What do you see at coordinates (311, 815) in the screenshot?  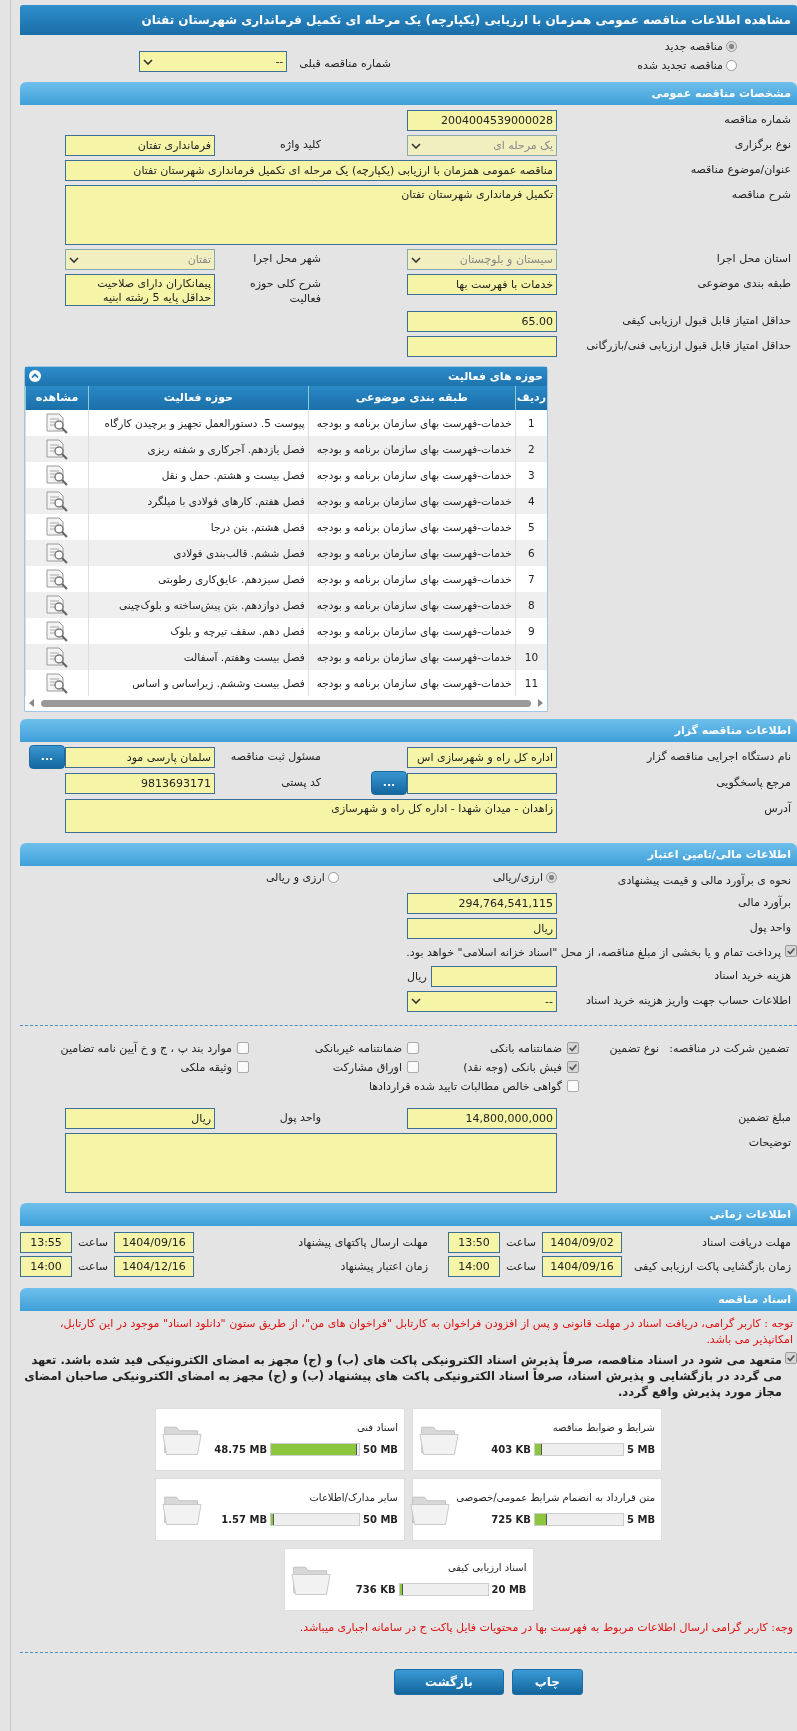 I see `text-area: زاهدان - میدان شهدا - اداره کل راه و شهرسازی` at bounding box center [311, 815].